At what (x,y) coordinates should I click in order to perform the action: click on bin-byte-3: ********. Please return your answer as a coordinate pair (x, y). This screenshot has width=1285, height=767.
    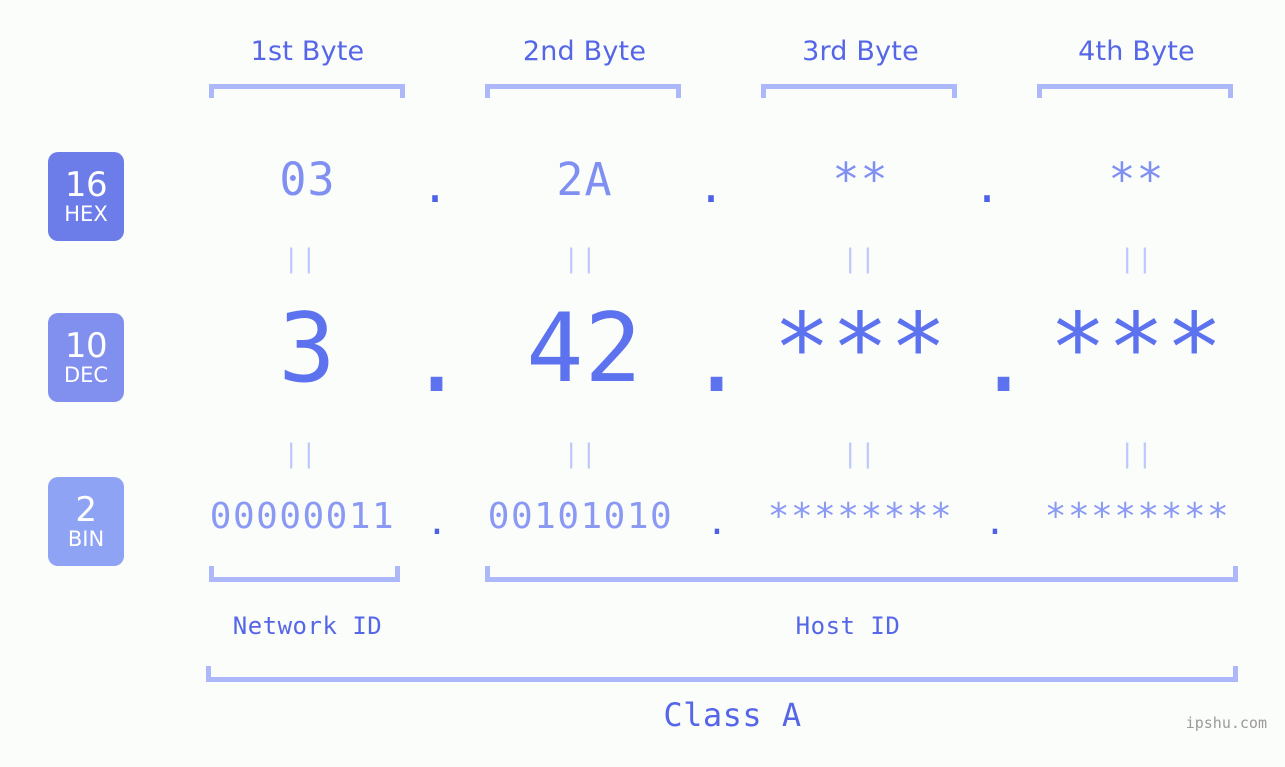
    Looking at the image, I should click on (860, 516).